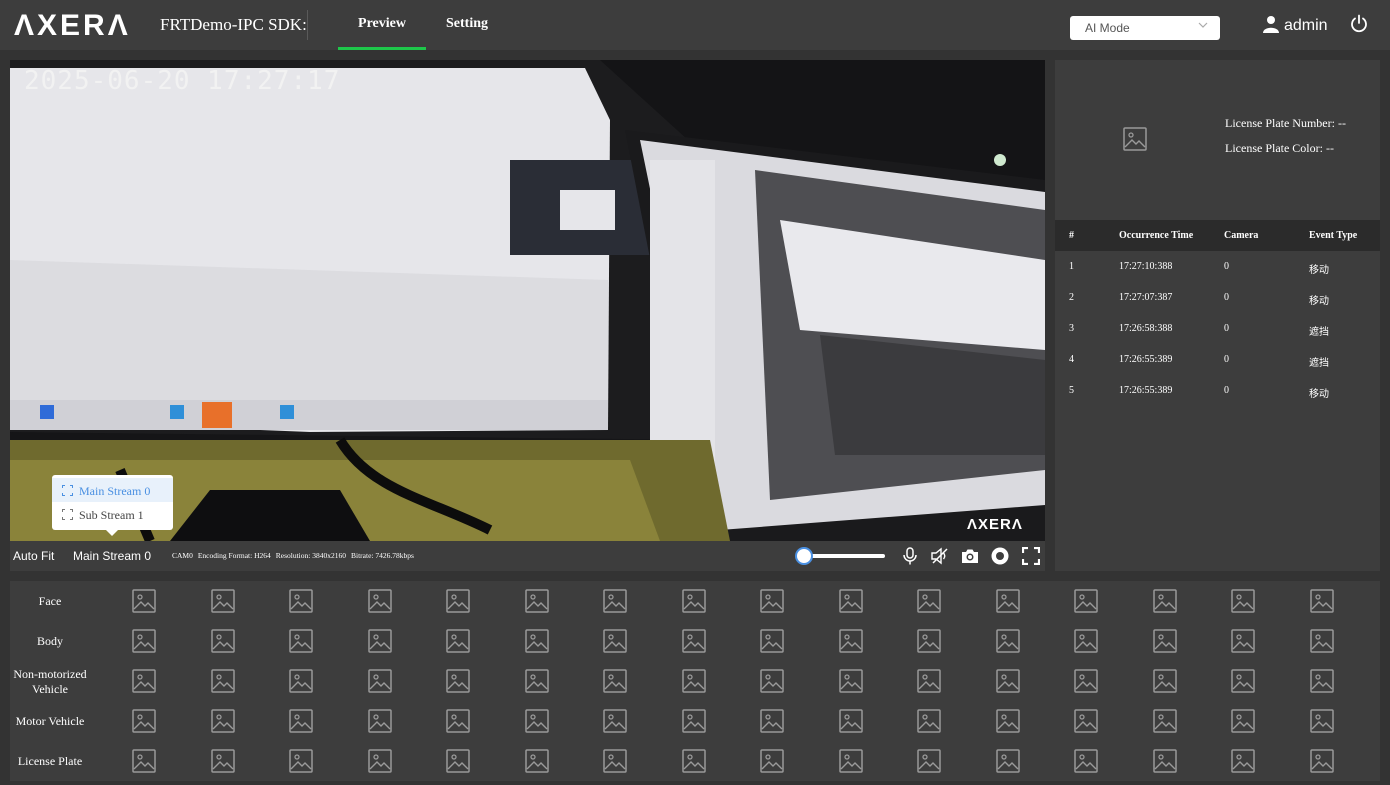  What do you see at coordinates (940, 556) in the screenshot?
I see `speaker-muted-icon` at bounding box center [940, 556].